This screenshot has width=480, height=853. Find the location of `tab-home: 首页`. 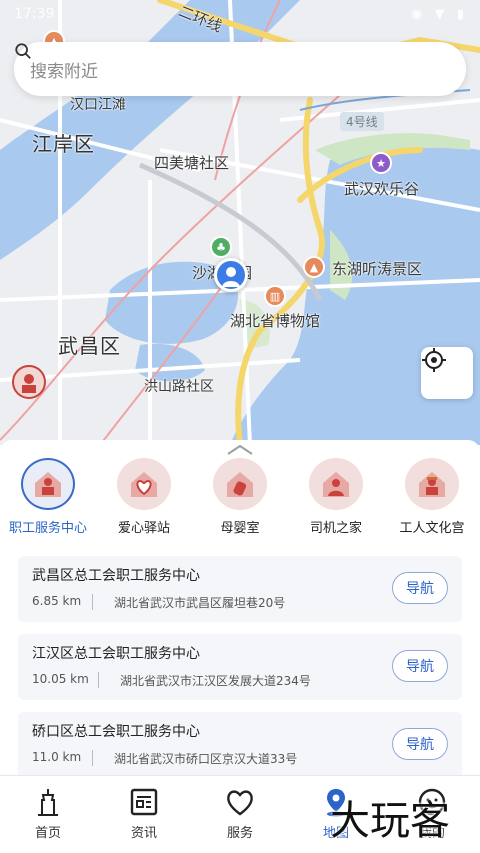

tab-home: 首页 is located at coordinates (48, 814).